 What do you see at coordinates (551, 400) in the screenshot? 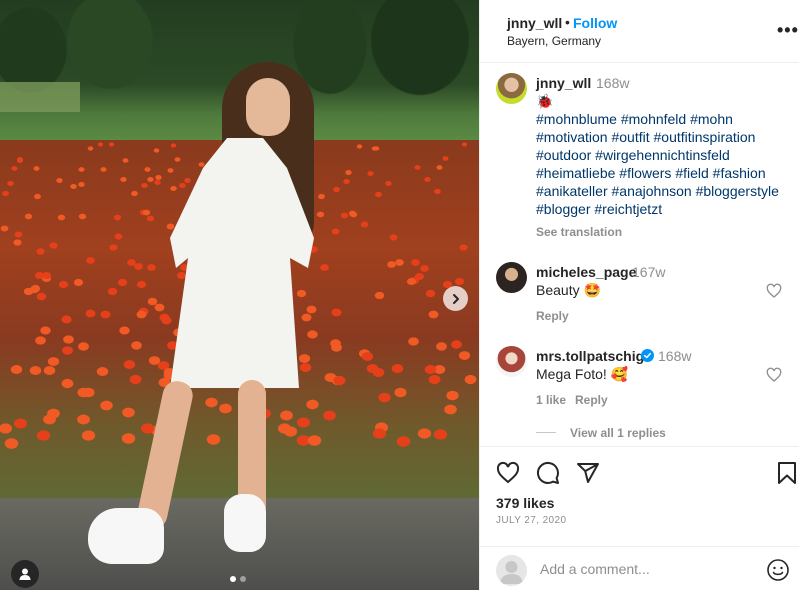
I see `comment-likes-count: 1 like` at bounding box center [551, 400].